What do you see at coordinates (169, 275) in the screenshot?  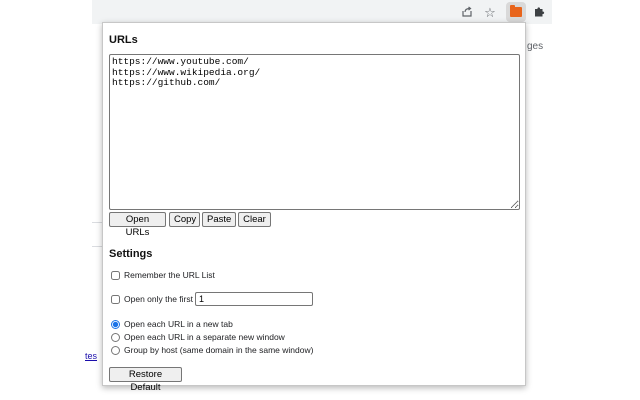 I see `remember-url-list-label: Remember the URL List` at bounding box center [169, 275].